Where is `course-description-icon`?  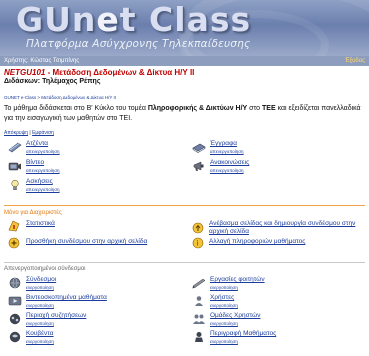
course-description-icon is located at coordinates (199, 337).